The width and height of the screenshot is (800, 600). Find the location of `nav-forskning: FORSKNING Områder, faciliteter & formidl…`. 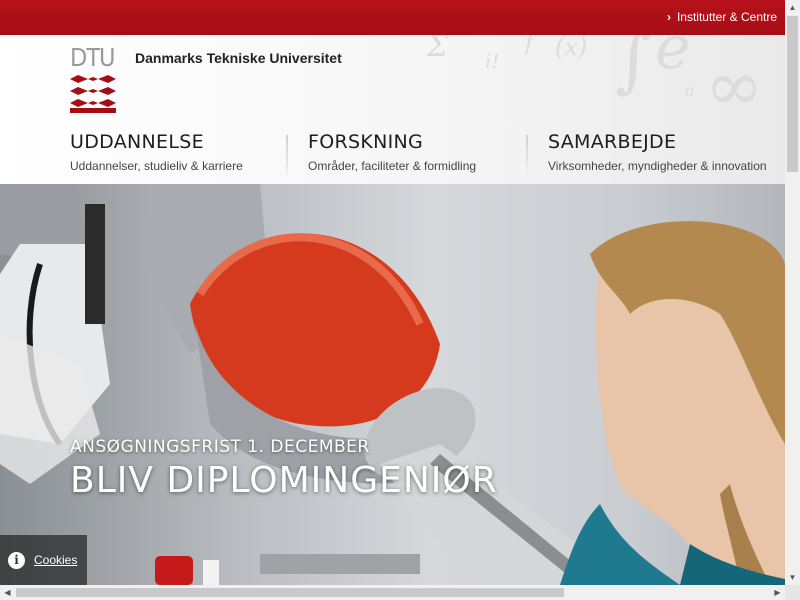

nav-forskning: FORSKNING Områder, faciliteter & formidl… is located at coordinates (392, 152).